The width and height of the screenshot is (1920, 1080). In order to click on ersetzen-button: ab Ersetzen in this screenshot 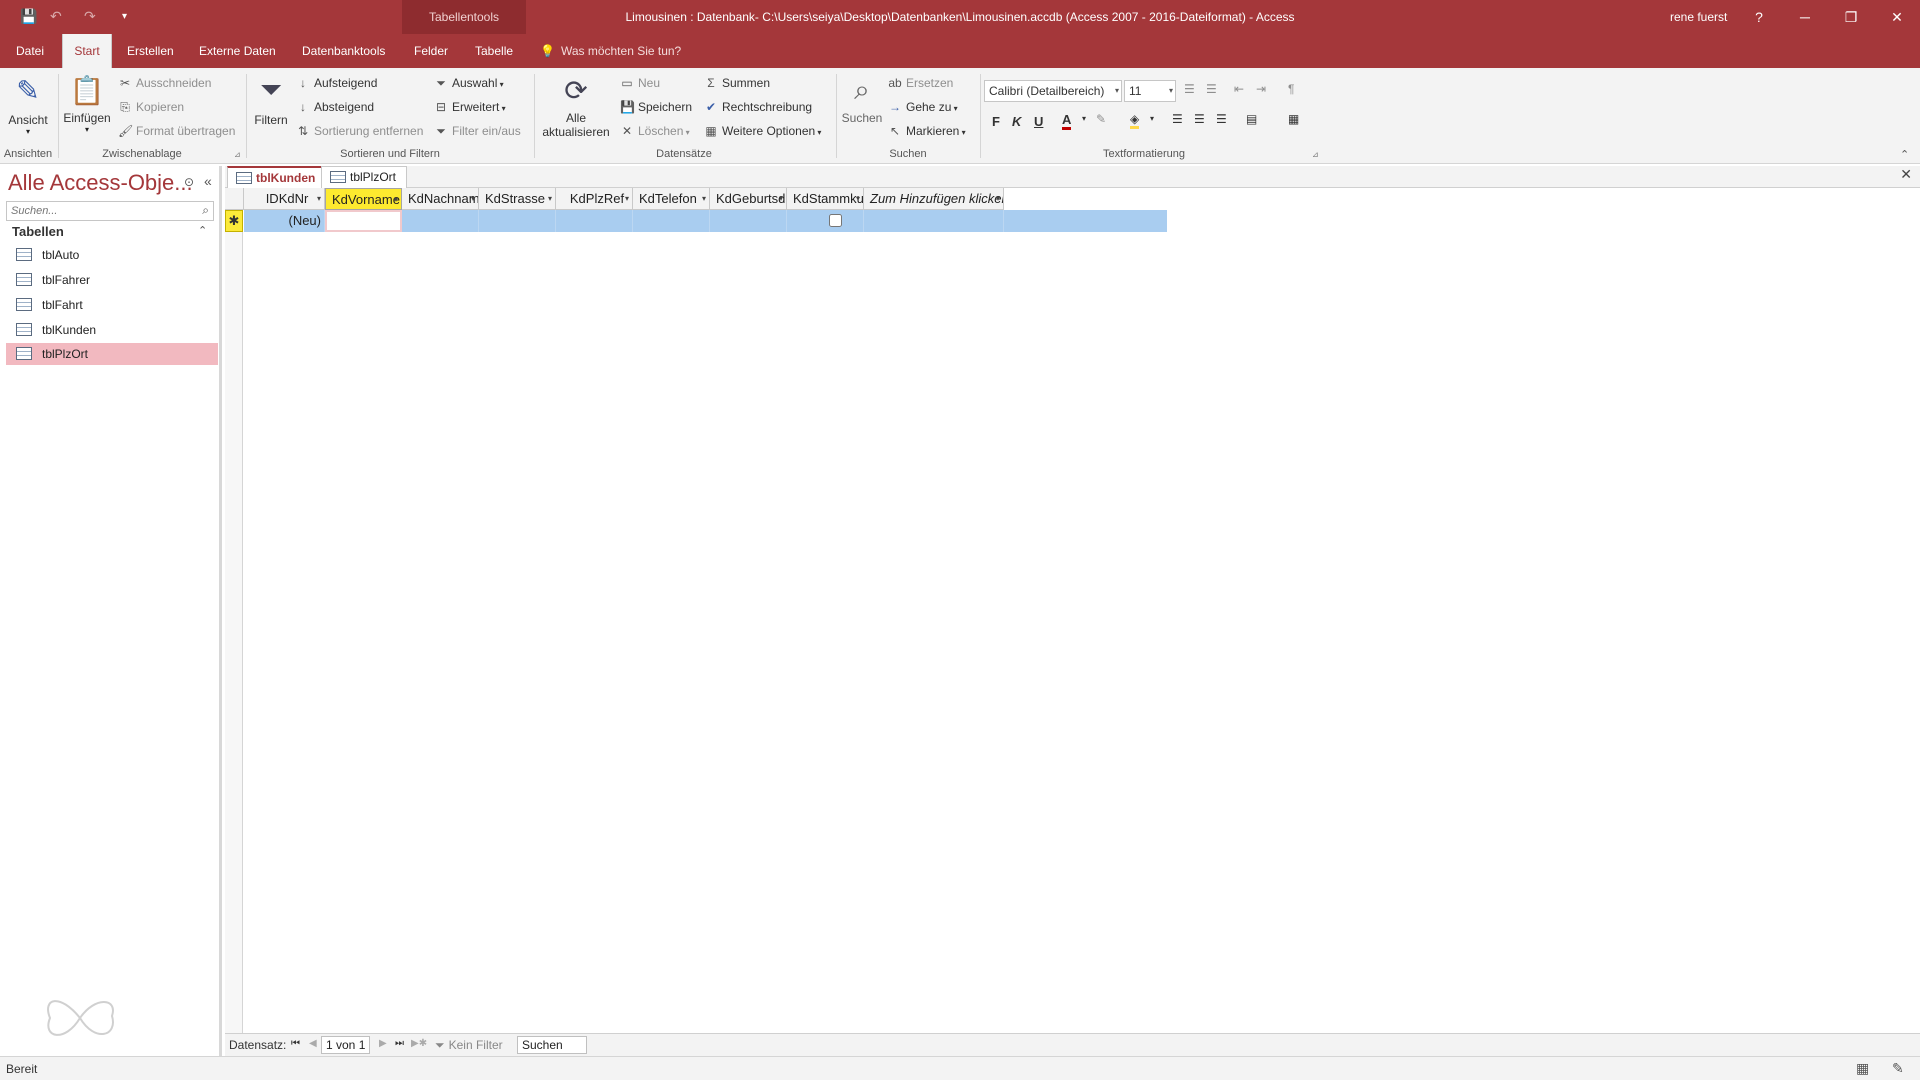, I will do `click(920, 83)`.